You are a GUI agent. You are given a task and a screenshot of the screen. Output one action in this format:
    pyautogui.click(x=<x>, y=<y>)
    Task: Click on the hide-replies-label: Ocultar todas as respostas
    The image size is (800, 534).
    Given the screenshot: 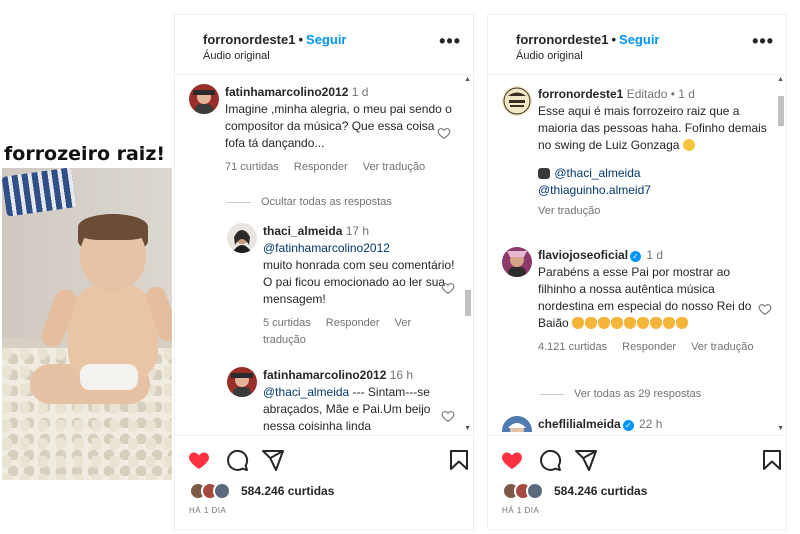 What is the action you would take?
    pyautogui.click(x=326, y=202)
    